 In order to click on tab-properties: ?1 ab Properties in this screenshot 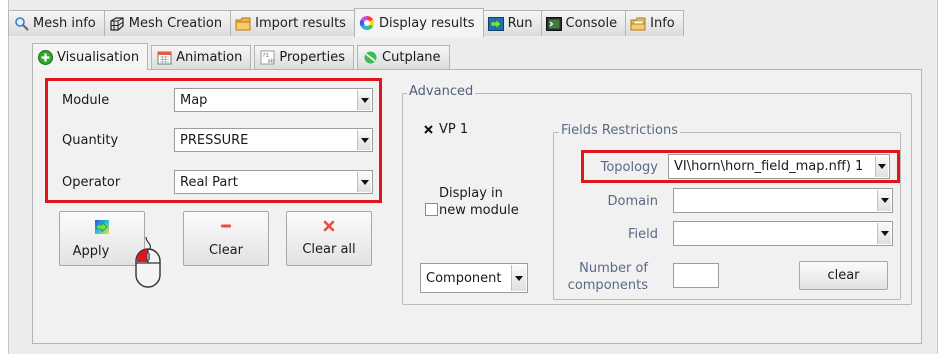, I will do `click(304, 57)`.